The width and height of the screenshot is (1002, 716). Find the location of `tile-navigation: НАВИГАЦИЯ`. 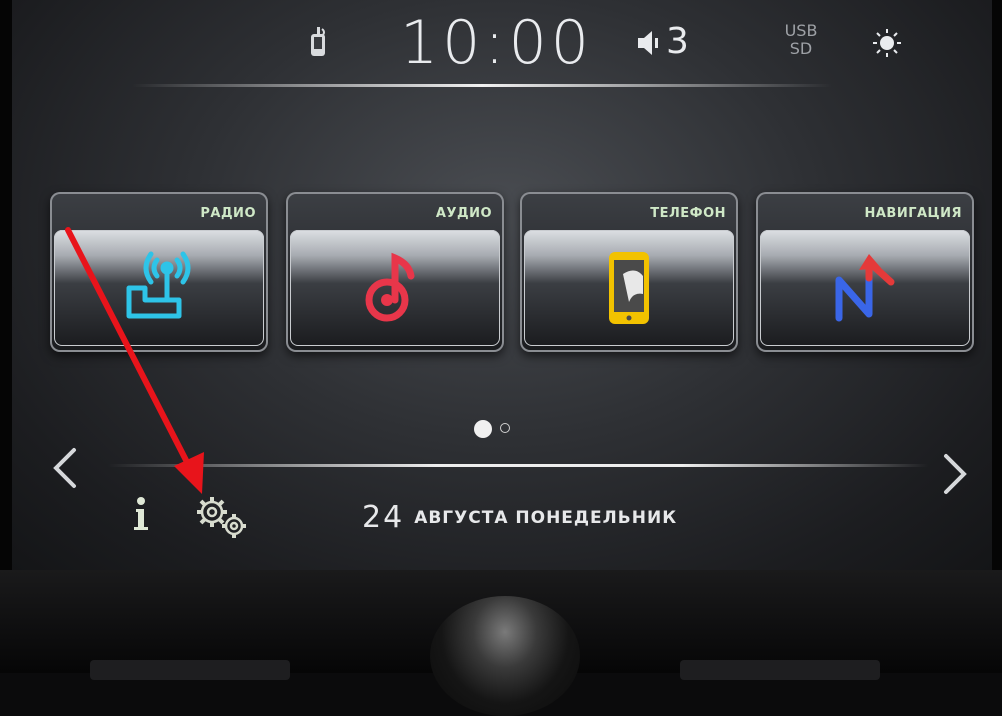

tile-navigation: НАВИГАЦИЯ is located at coordinates (865, 272).